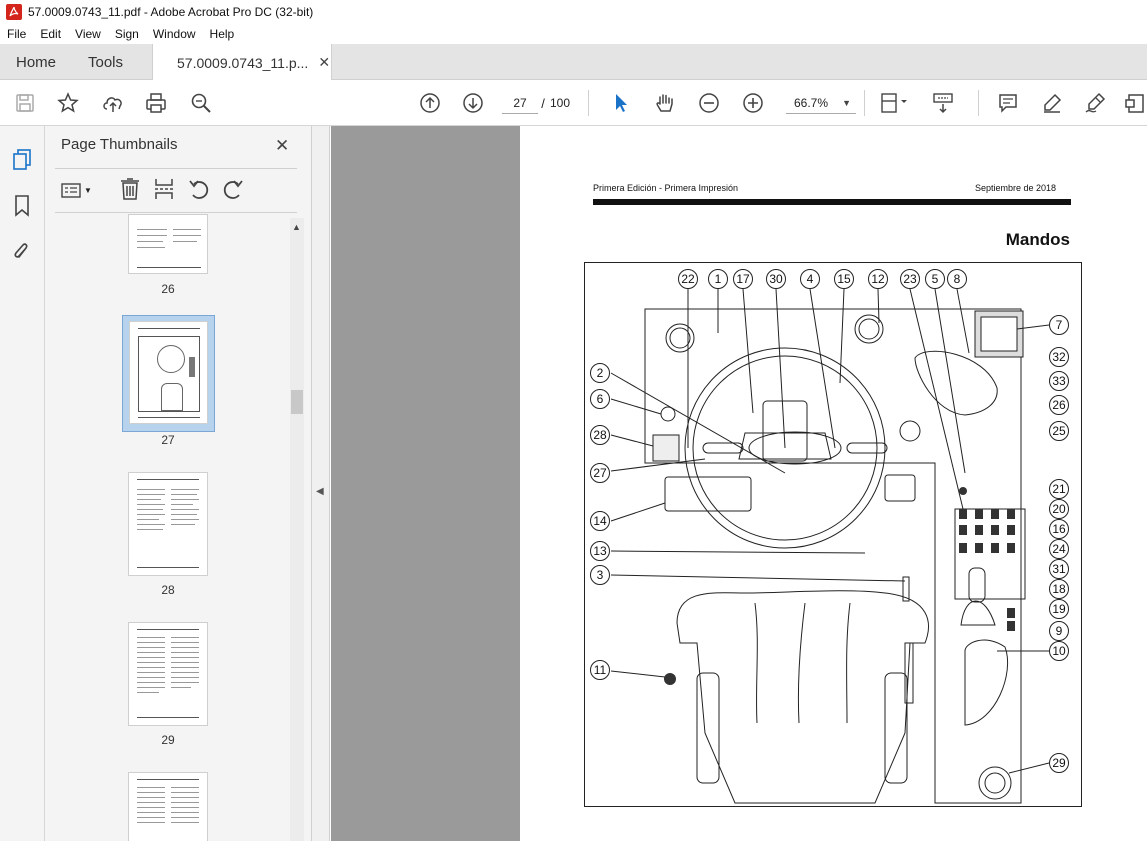  Describe the element at coordinates (320, 491) in the screenshot. I see `collapse-arrow-icon: ◀` at that location.